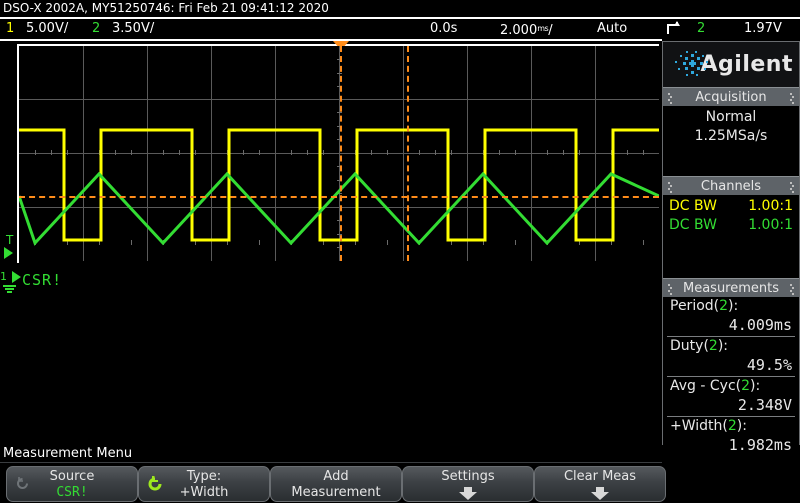  Describe the element at coordinates (3, 276) in the screenshot. I see `channel-ground-label: 1` at that location.